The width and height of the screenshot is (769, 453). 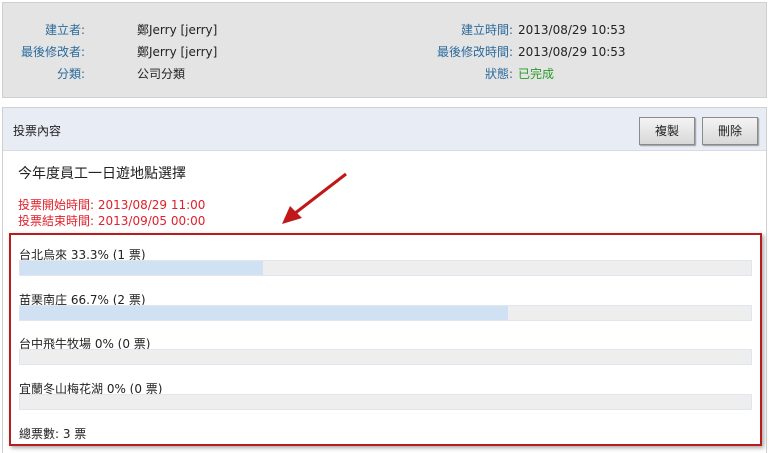 I want to click on created-value: 2013/08/29 10:53, so click(x=572, y=30).